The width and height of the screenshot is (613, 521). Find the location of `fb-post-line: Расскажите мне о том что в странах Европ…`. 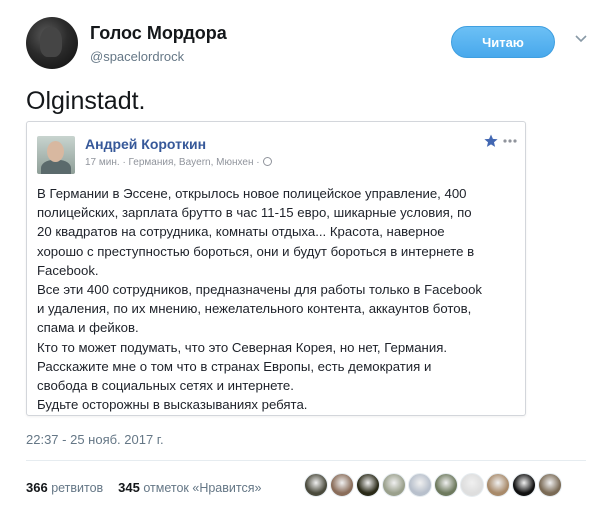

fb-post-line: Расскажите мне о том что в странах Европ… is located at coordinates (234, 366).